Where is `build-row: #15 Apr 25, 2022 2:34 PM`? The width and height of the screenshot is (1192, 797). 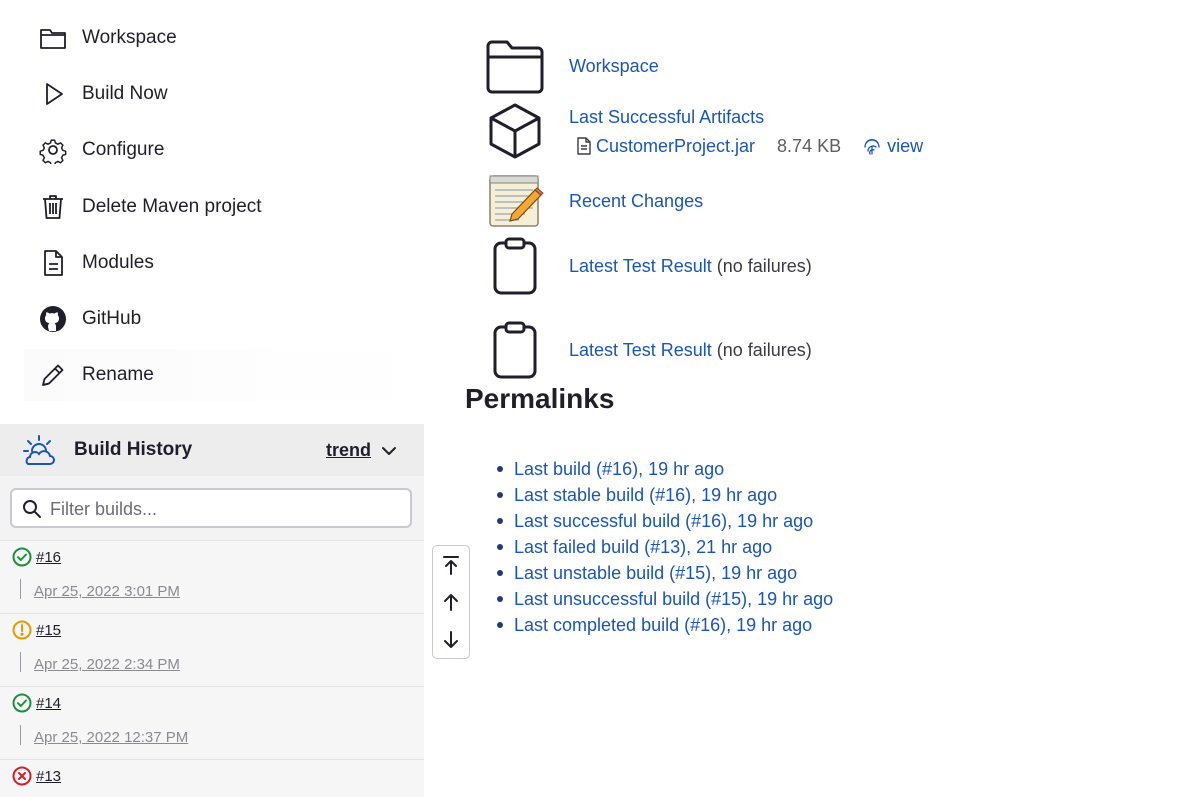 build-row: #15 Apr 25, 2022 2:34 PM is located at coordinates (212, 649).